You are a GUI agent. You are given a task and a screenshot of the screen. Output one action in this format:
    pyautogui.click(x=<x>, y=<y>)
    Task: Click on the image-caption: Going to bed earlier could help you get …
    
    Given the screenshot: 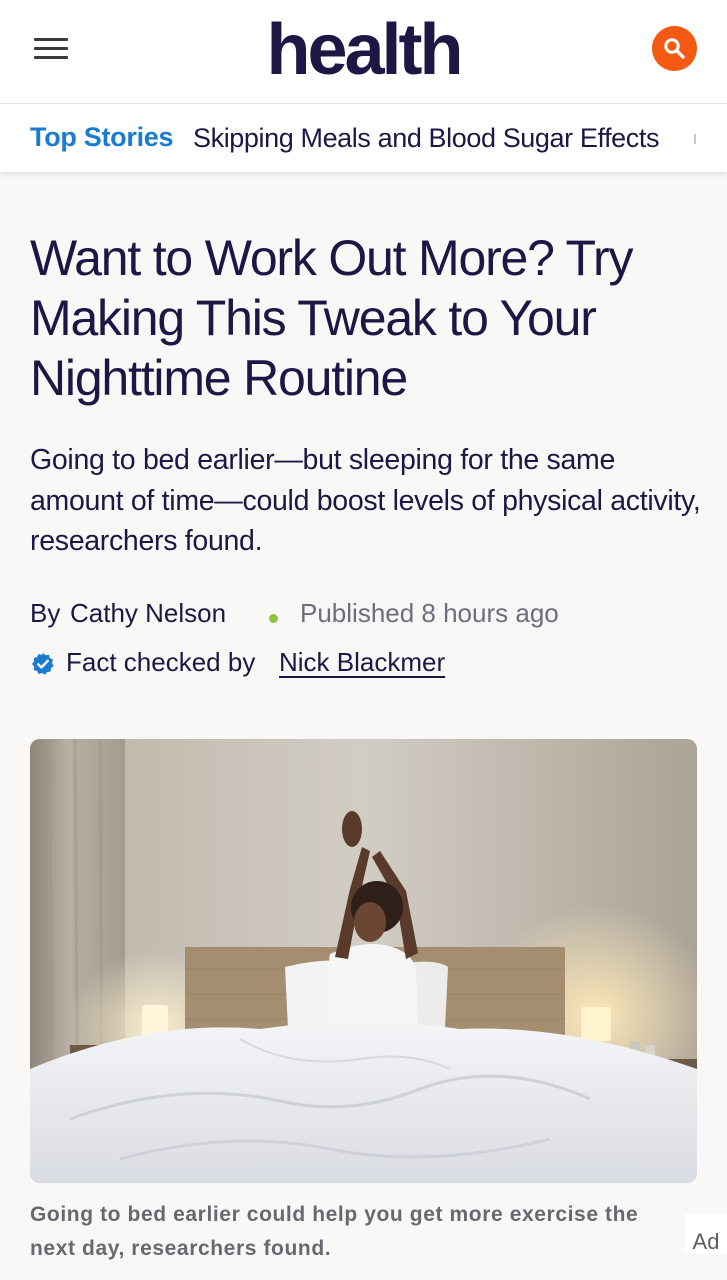 What is the action you would take?
    pyautogui.click(x=334, y=1231)
    